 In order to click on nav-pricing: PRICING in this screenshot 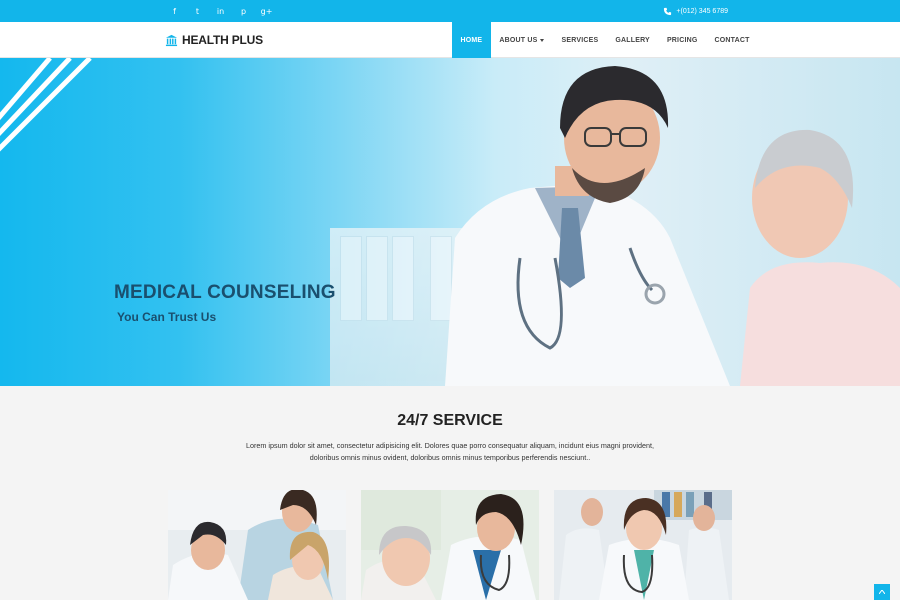, I will do `click(682, 40)`.